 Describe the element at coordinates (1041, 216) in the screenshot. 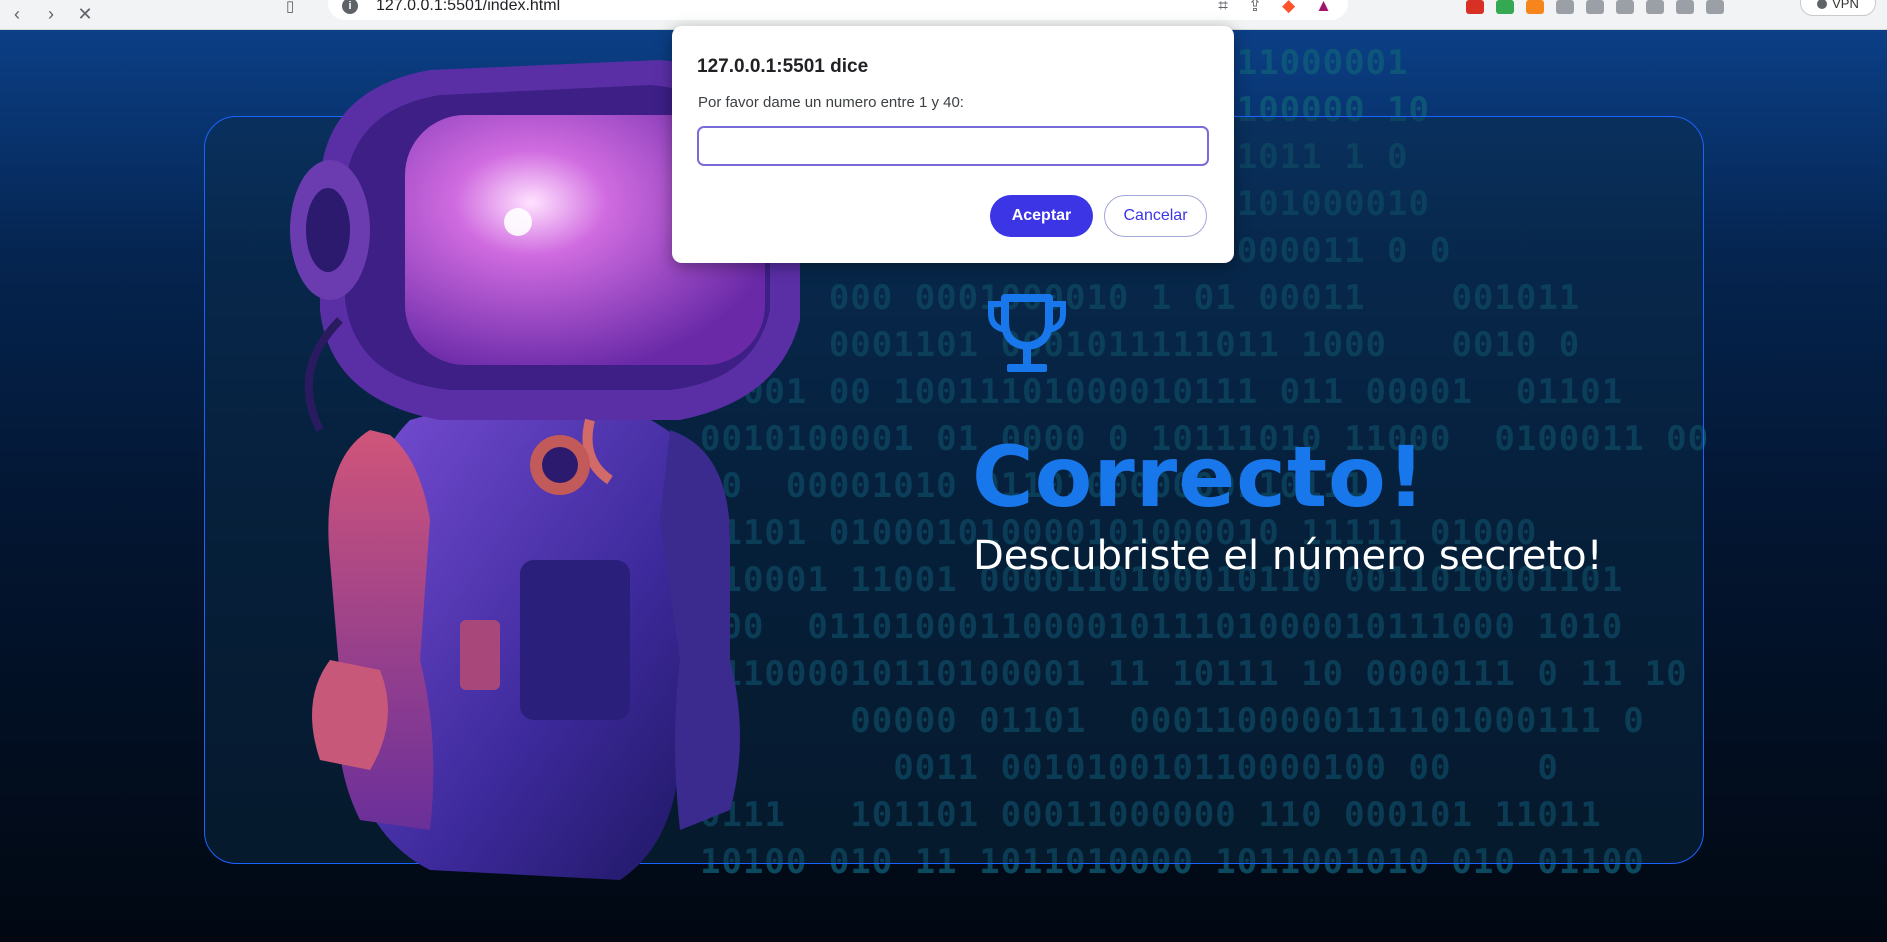

I see `accept-button: Aceptar` at that location.